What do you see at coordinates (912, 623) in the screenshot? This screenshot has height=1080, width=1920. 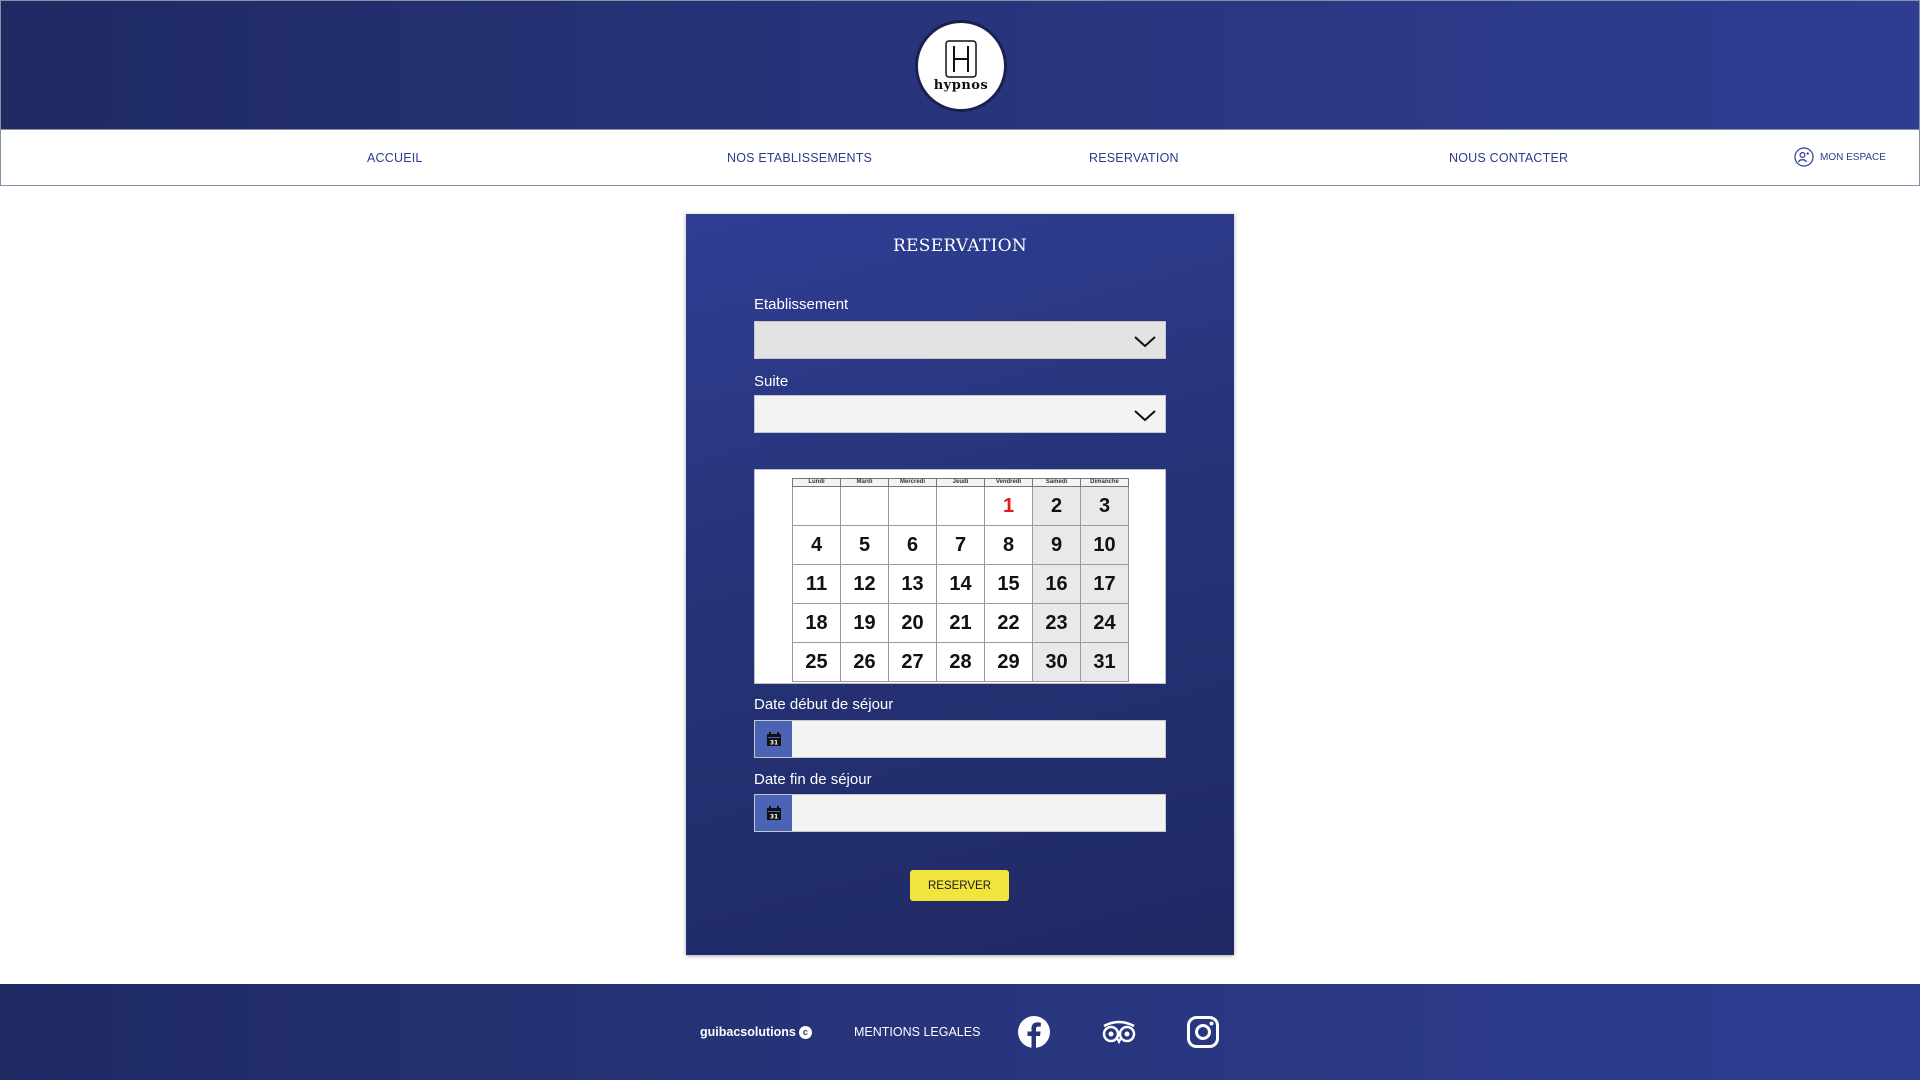 I see `calendar-day-cell: 20` at bounding box center [912, 623].